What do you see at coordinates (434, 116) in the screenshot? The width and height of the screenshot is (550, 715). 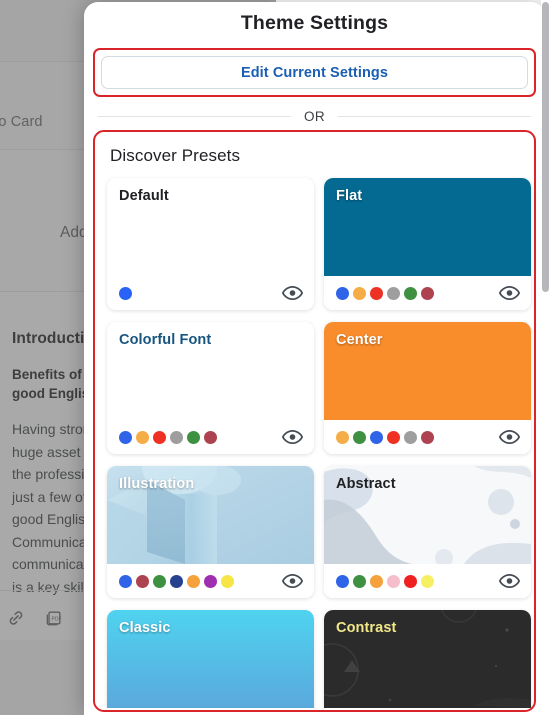 I see `separator-line-right` at bounding box center [434, 116].